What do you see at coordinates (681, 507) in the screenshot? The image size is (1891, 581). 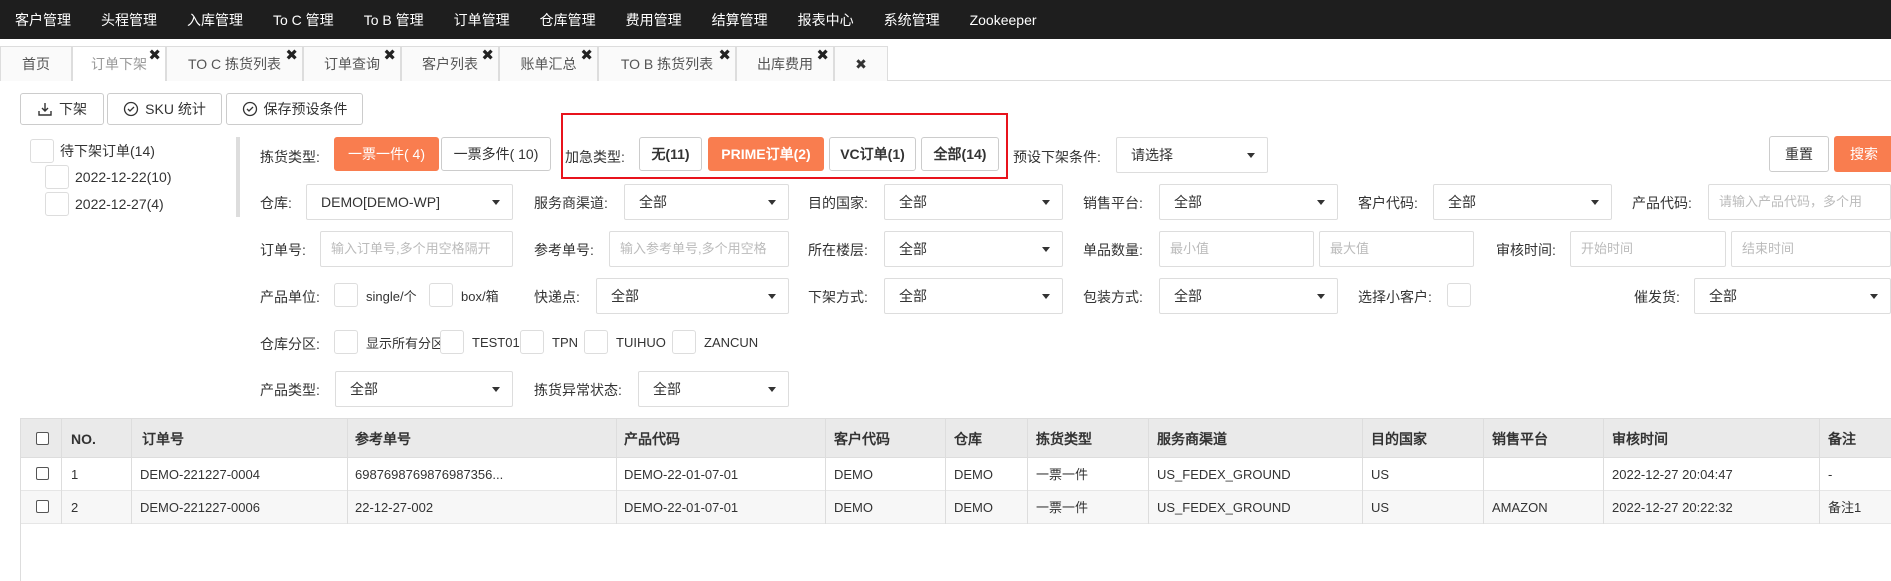 I see `table-cell: DEMO-22-01-07-01` at bounding box center [681, 507].